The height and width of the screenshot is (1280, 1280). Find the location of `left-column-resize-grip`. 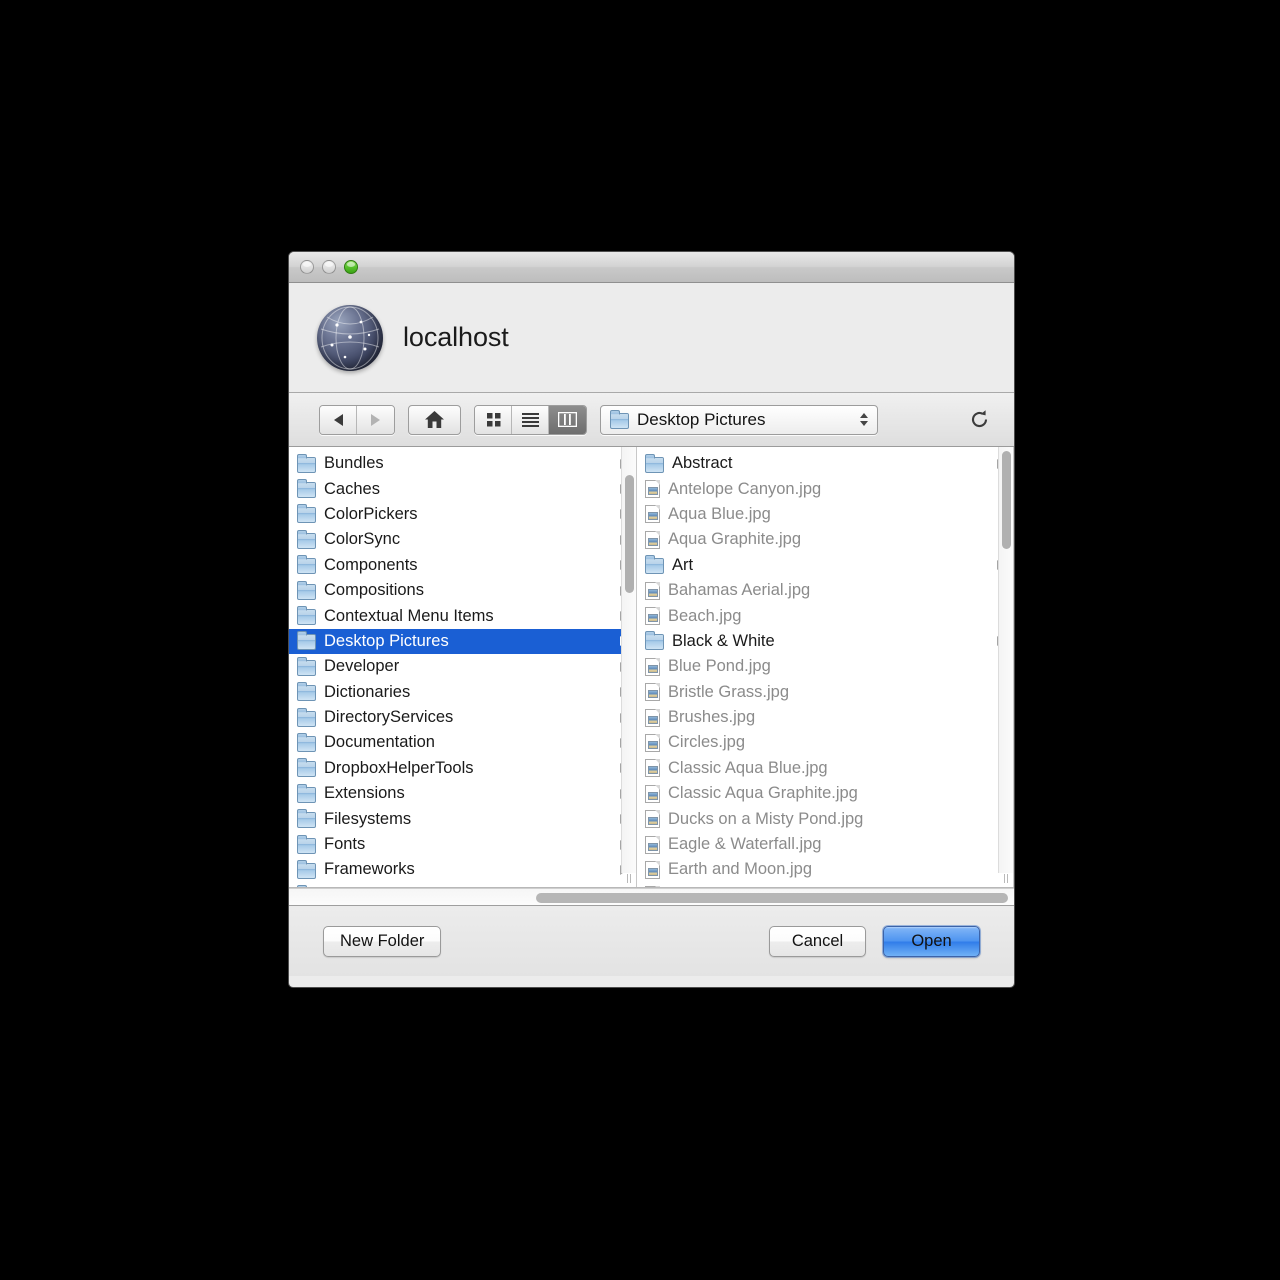

left-column-resize-grip is located at coordinates (628, 878).